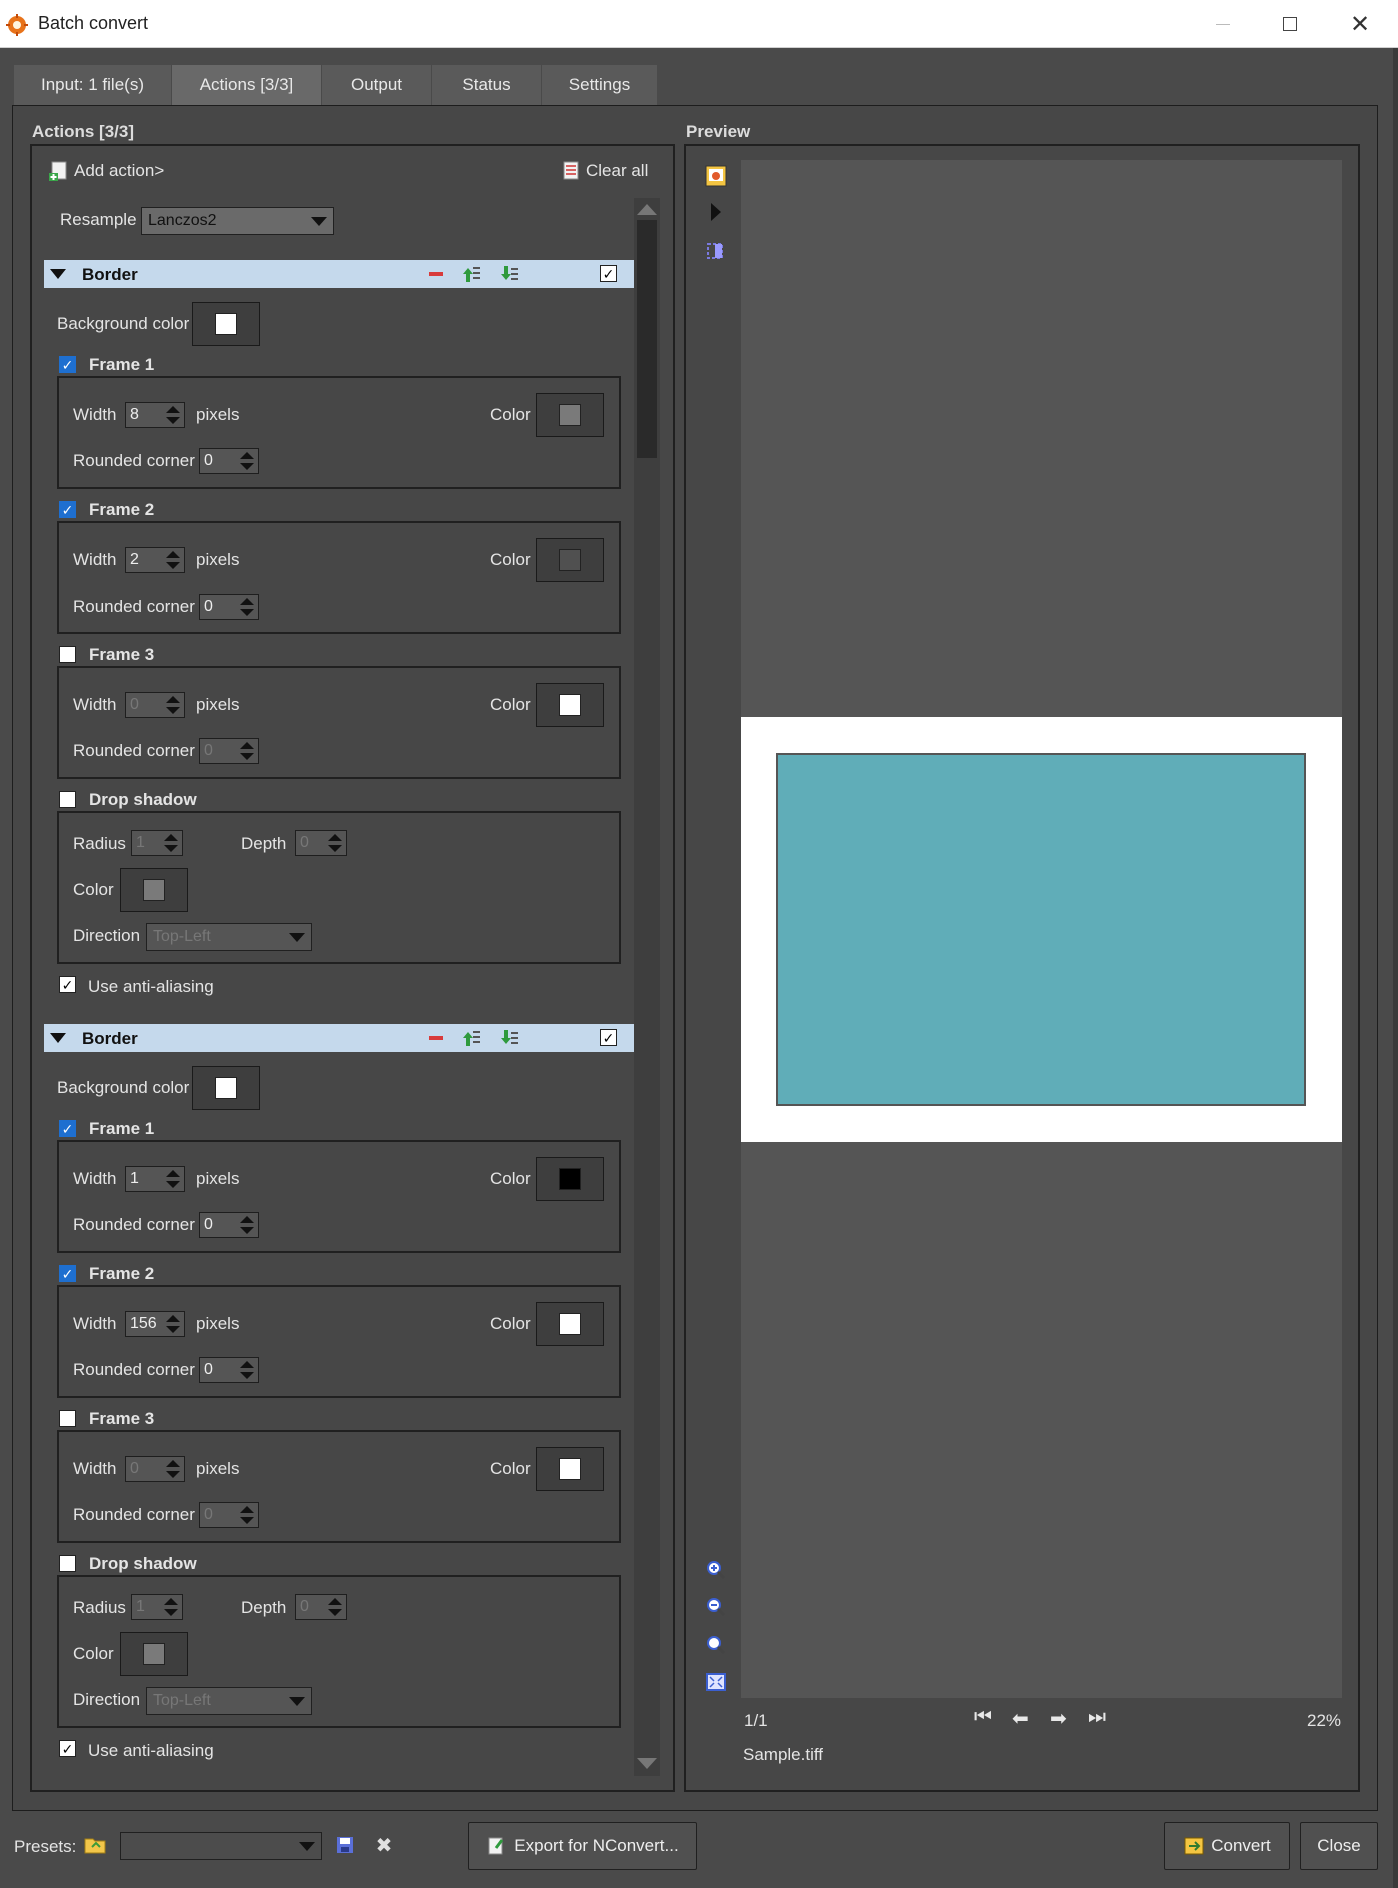 The height and width of the screenshot is (1888, 1398). I want to click on clear-all-button: Clear all, so click(604, 171).